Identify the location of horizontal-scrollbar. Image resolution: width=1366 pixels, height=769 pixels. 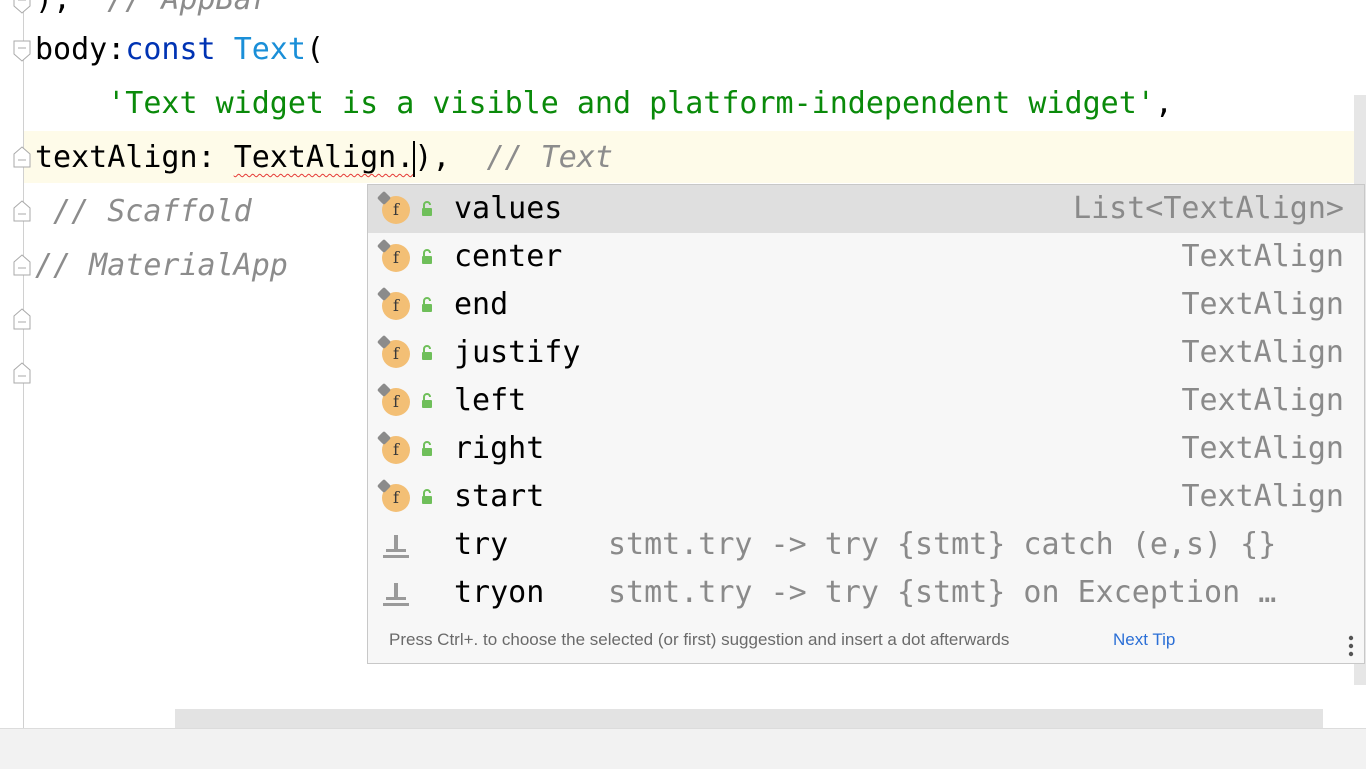
(749, 718).